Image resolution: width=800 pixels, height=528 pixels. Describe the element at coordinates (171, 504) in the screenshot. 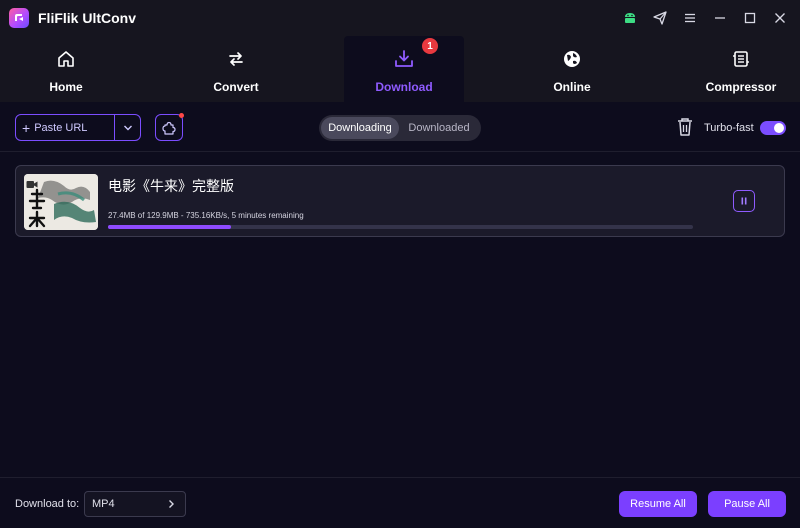

I see `chevron-right-icon` at that location.